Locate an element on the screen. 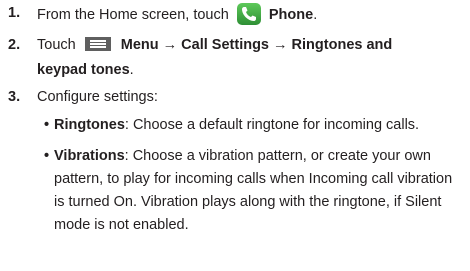  menu-path-line1: Menu → Call Settings → Ringtones and is located at coordinates (256, 45).